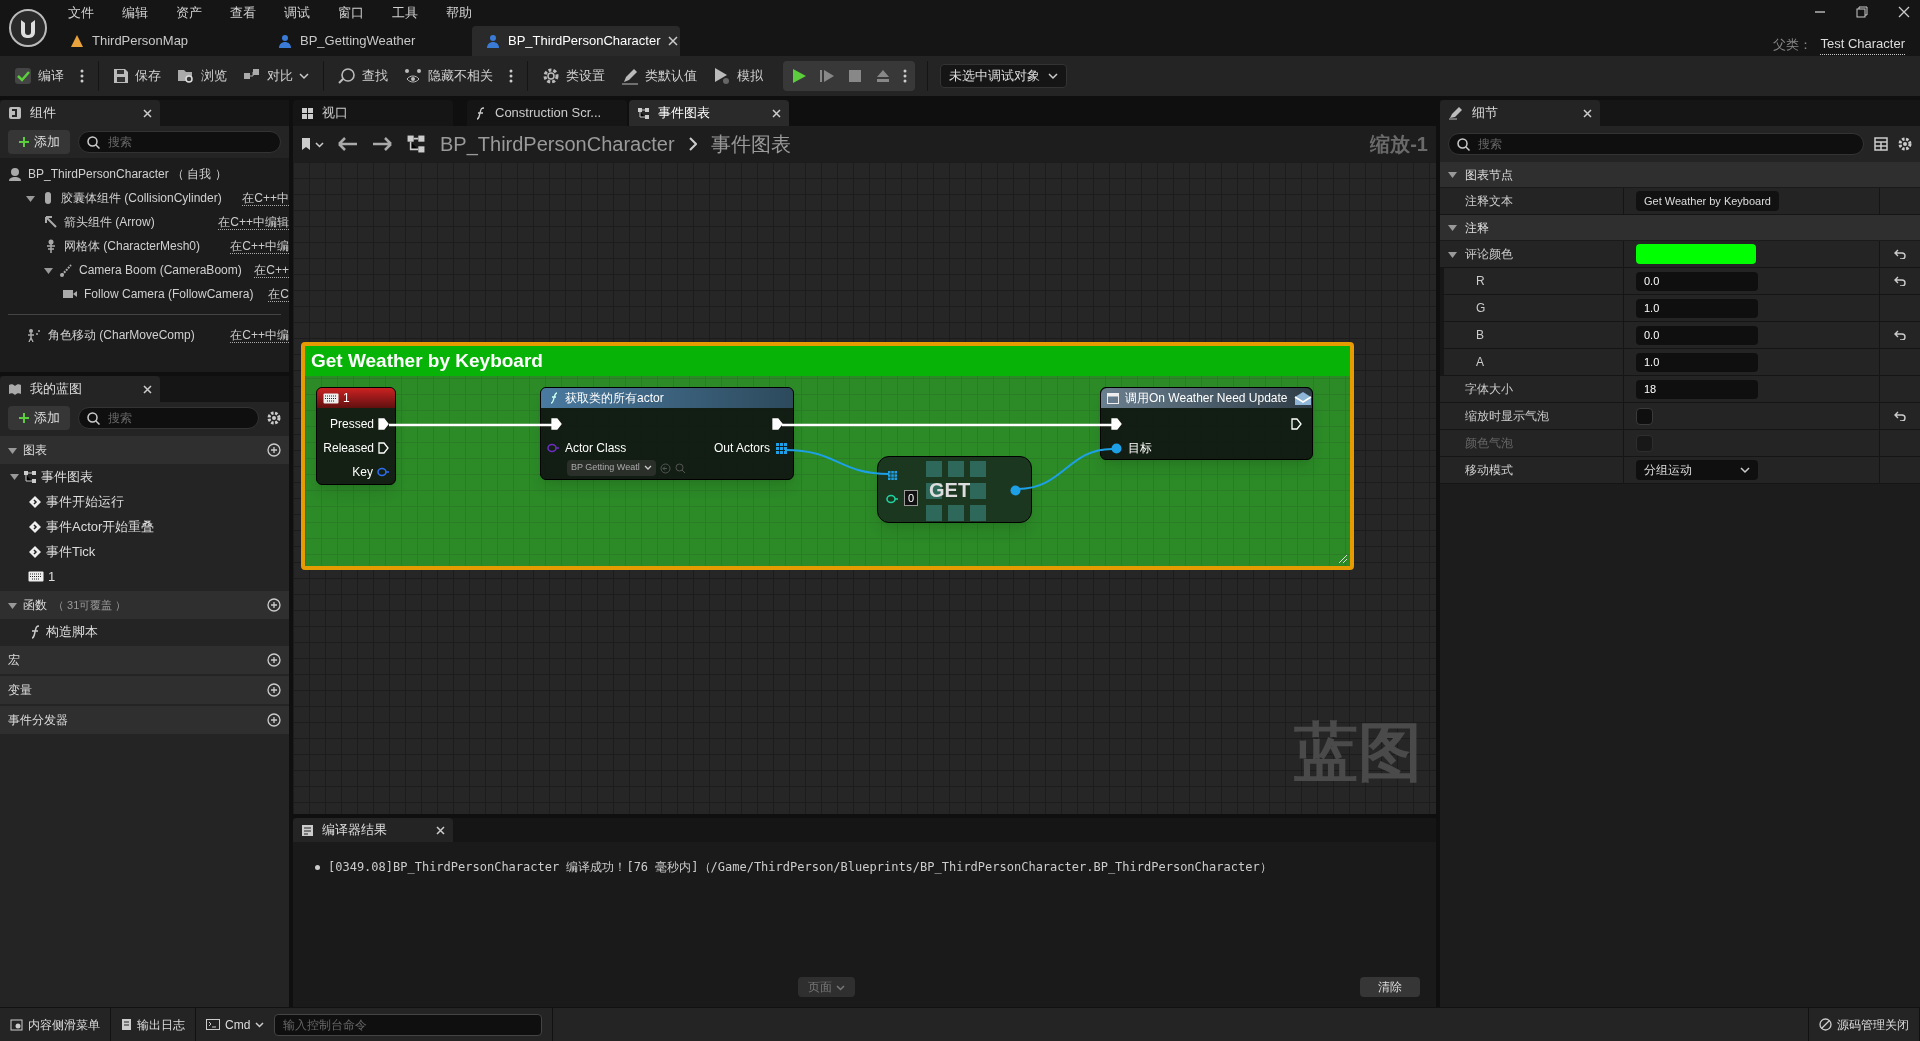 The height and width of the screenshot is (1041, 1920). I want to click on debug-target-dropdown: 未选中调试对象, so click(1003, 76).